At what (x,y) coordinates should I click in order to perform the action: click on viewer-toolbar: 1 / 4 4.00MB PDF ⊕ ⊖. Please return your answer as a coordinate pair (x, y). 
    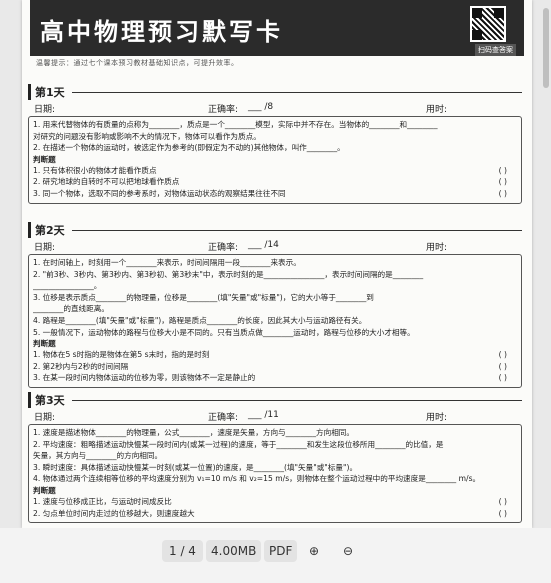
    Looking at the image, I should click on (275, 555).